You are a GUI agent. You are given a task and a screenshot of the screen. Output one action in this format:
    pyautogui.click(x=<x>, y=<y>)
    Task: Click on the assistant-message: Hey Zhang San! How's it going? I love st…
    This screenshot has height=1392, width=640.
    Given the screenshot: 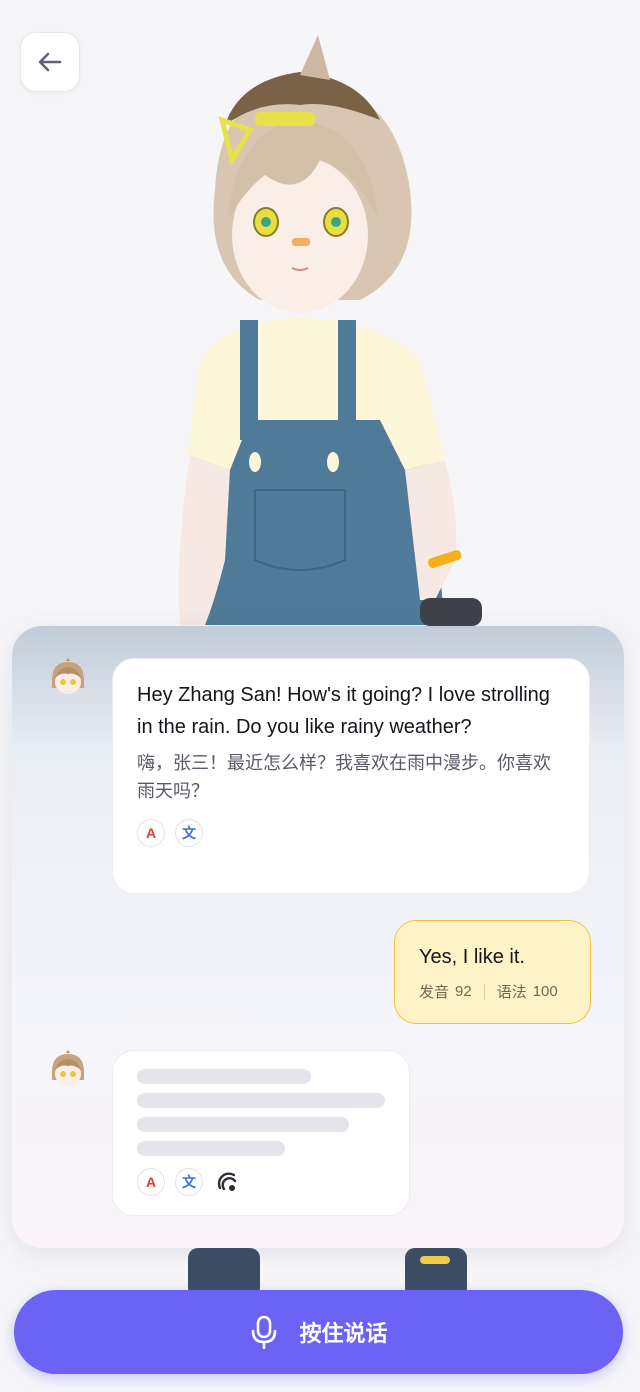 What is the action you would take?
    pyautogui.click(x=351, y=776)
    